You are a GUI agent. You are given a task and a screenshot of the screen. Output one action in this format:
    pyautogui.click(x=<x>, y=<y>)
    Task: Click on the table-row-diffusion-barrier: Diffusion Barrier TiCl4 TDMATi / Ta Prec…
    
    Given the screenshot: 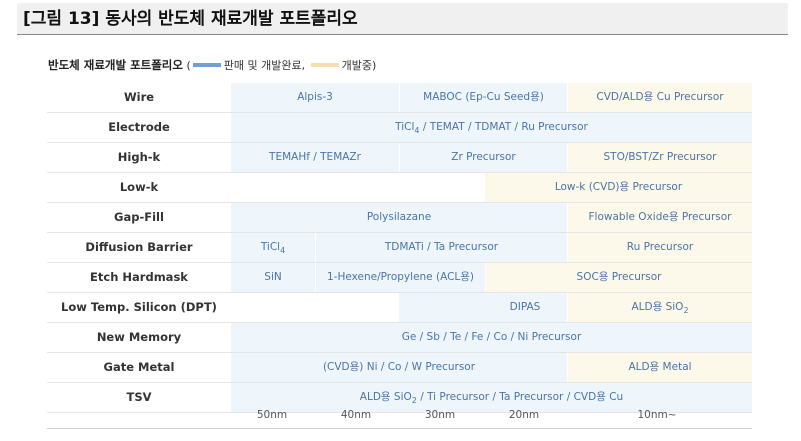 What is the action you would take?
    pyautogui.click(x=399, y=248)
    